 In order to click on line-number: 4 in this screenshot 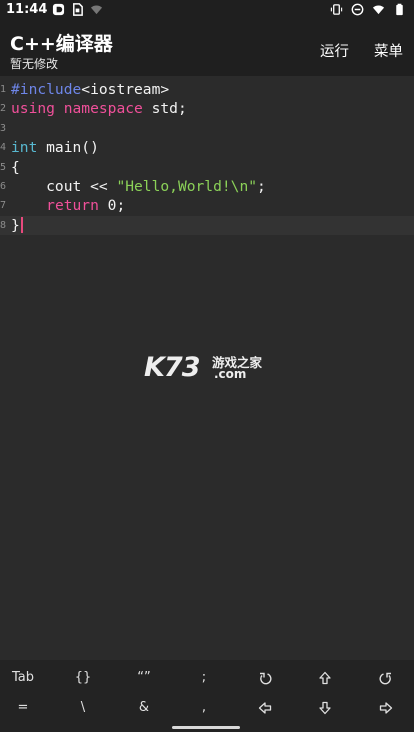, I will do `click(3, 148)`.